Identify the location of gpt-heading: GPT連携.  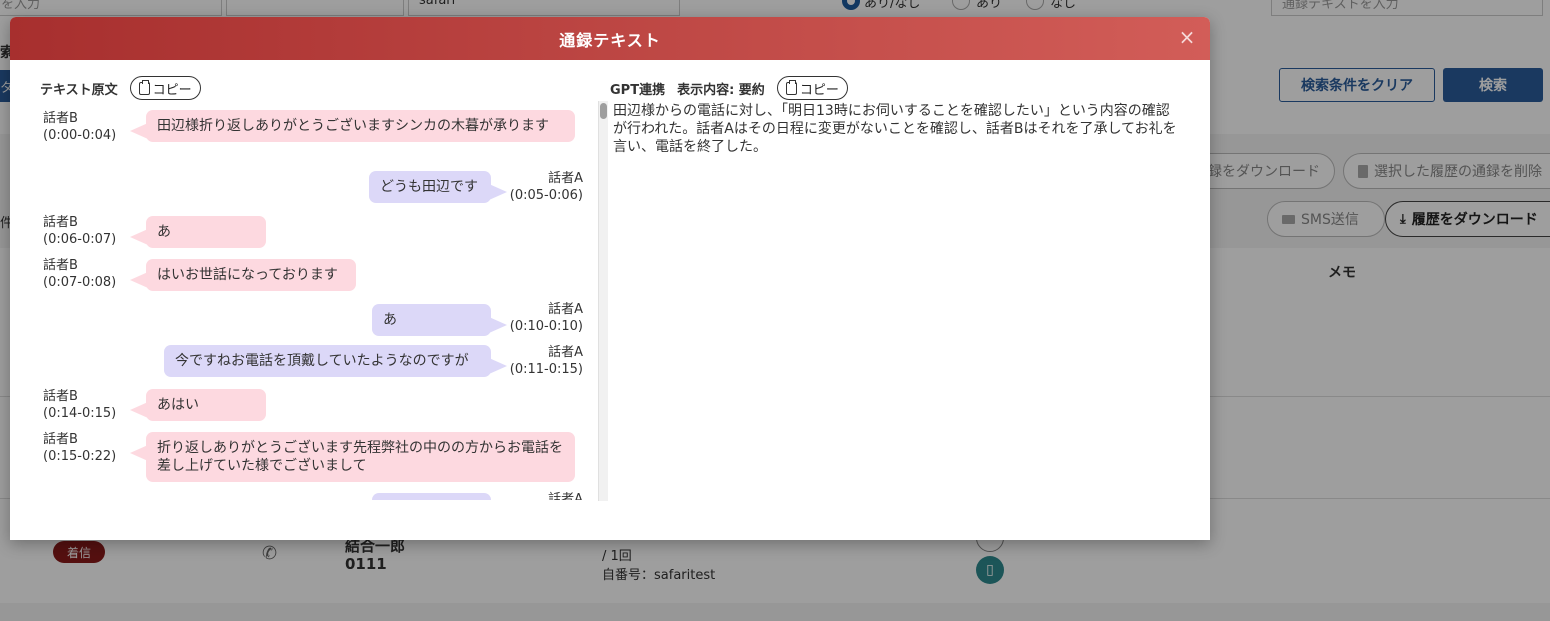
(638, 90).